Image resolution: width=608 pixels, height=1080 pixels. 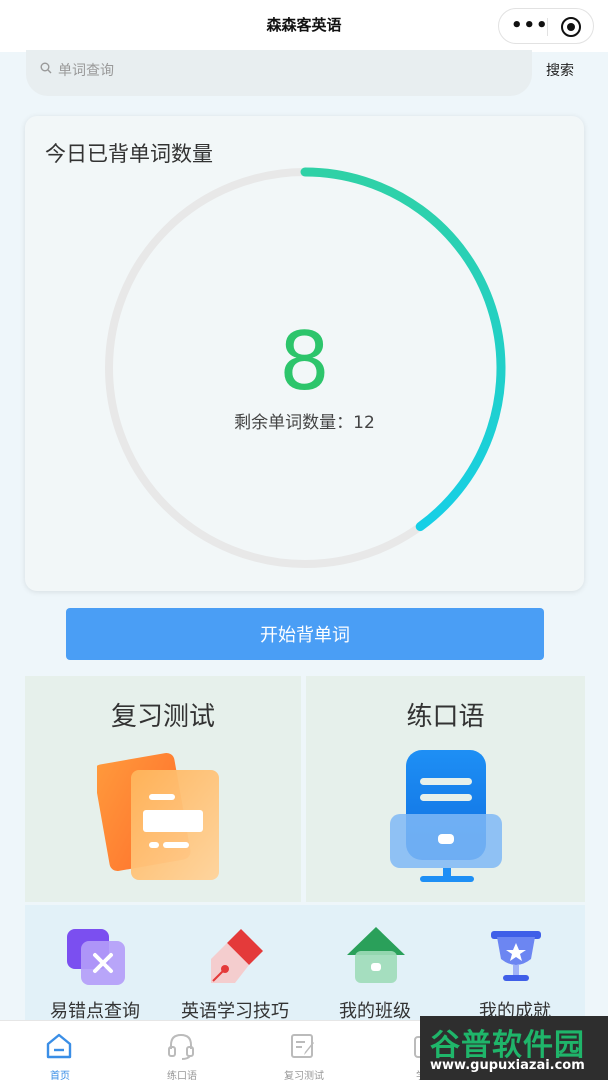 What do you see at coordinates (158, 816) in the screenshot?
I see `flashcard-icon` at bounding box center [158, 816].